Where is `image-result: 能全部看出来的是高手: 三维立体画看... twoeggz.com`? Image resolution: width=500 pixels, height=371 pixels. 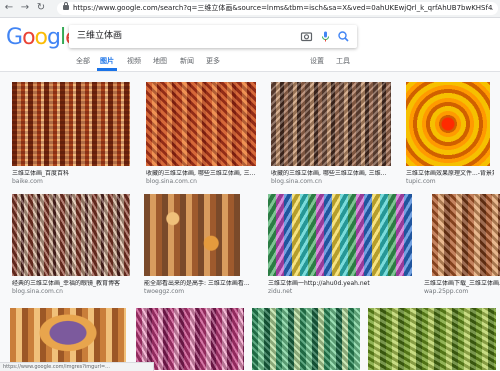
image-result: 能全部看出来的是高手: 三维立体画看... twoeggz.com is located at coordinates (200, 247).